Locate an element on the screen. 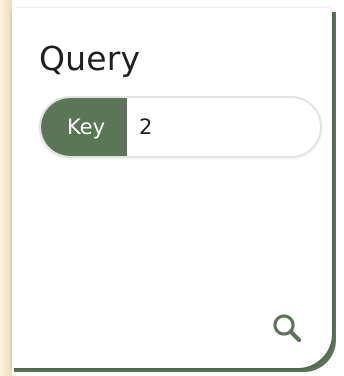 This screenshot has height=376, width=344. key-field-label: Key is located at coordinates (84, 127).